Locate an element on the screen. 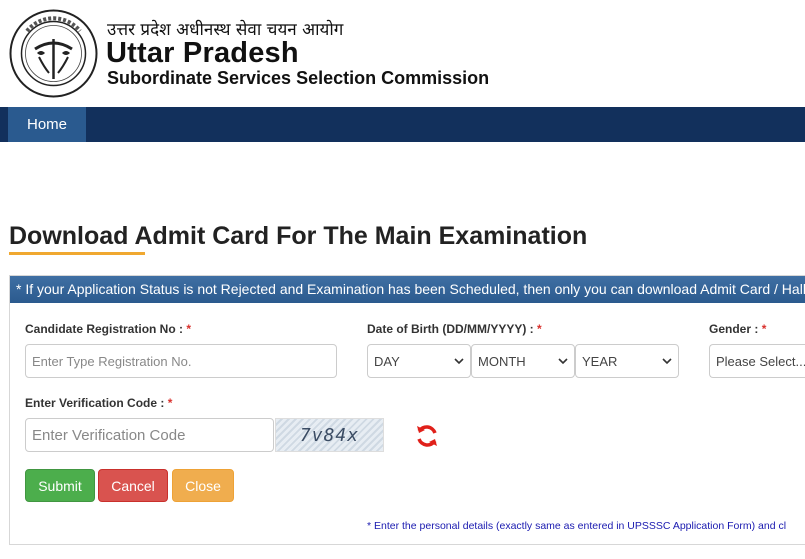 The image size is (805, 559). verification-label: Enter Verification Code : * is located at coordinates (98, 403).